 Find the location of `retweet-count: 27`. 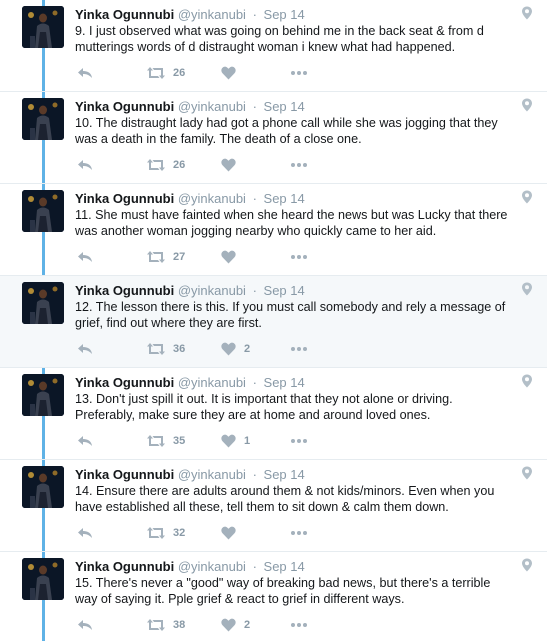

retweet-count: 27 is located at coordinates (179, 257).